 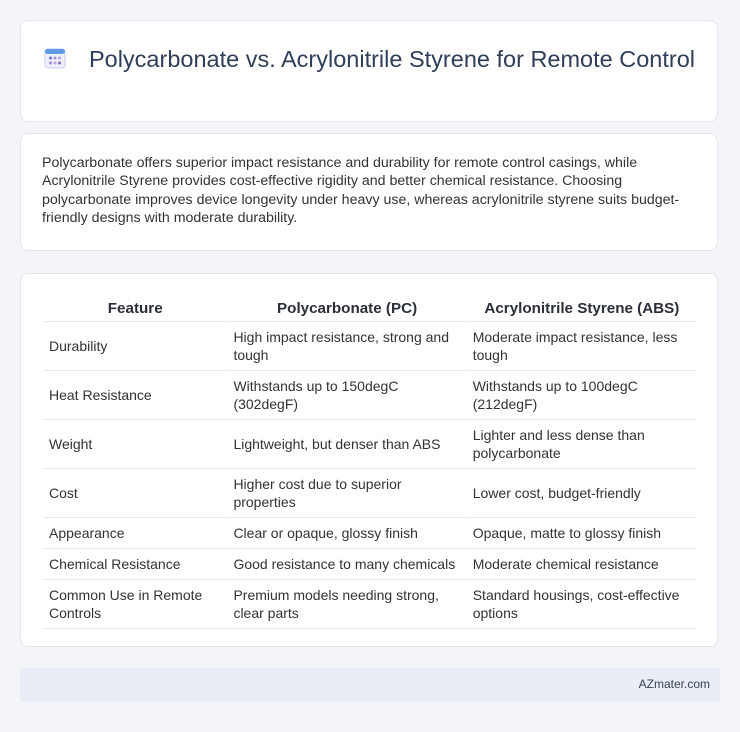 I want to click on pc-cell: Higher cost due to superior properties, so click(x=347, y=493).